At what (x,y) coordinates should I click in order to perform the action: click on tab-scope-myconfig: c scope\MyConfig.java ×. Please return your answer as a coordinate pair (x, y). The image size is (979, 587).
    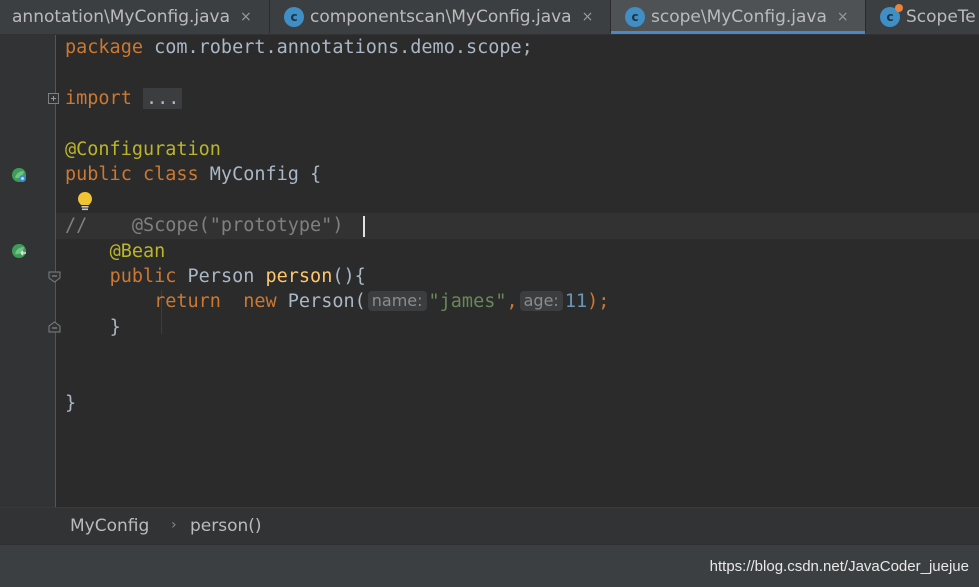
    Looking at the image, I should click on (738, 17).